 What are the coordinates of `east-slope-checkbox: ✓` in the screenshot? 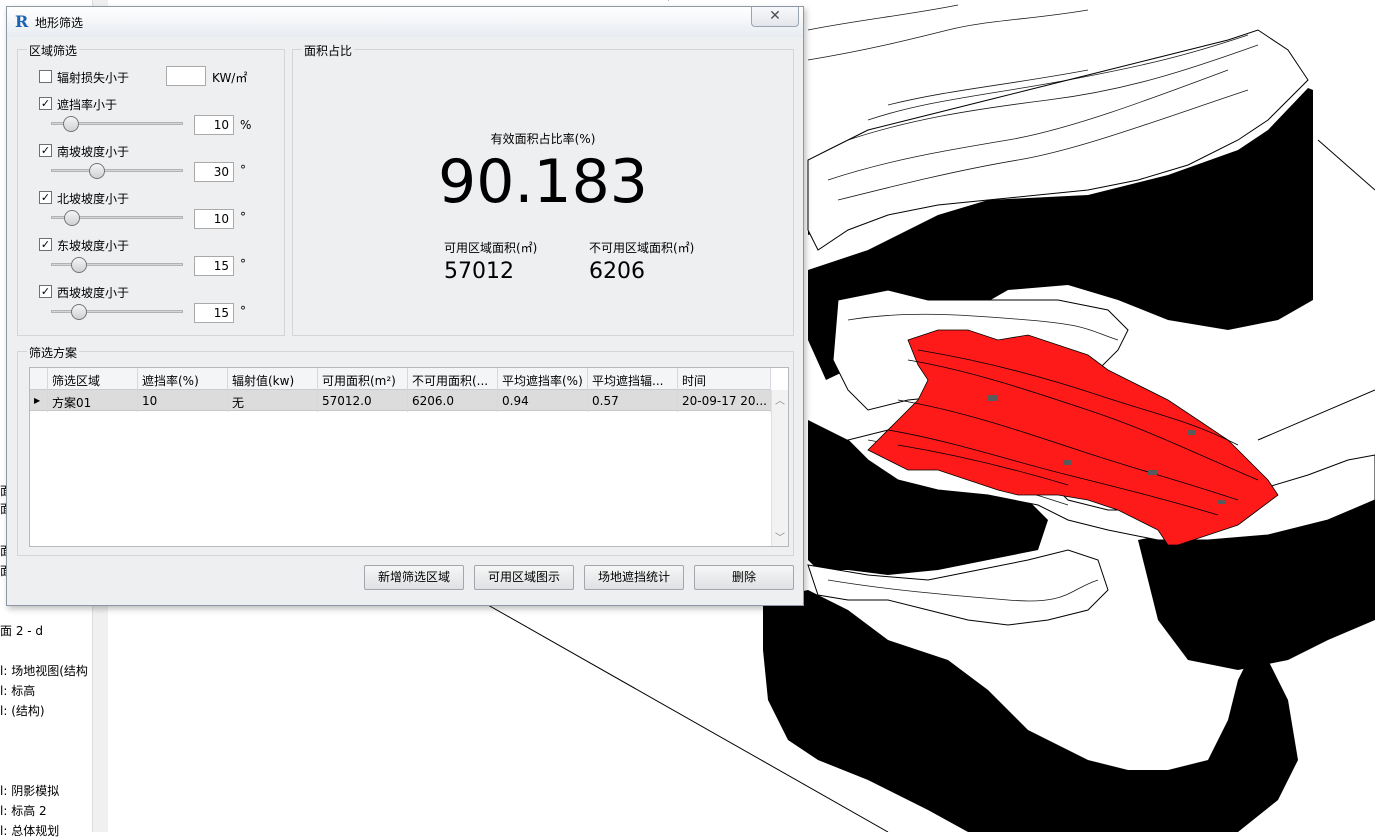 It's located at (45, 244).